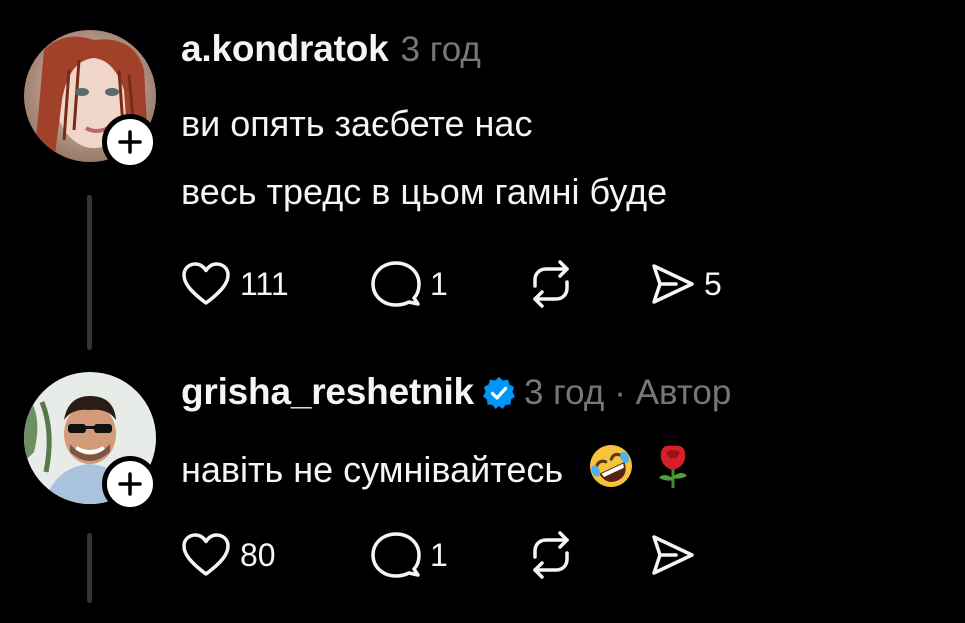 The width and height of the screenshot is (965, 623). I want to click on share-button, so click(677, 555).